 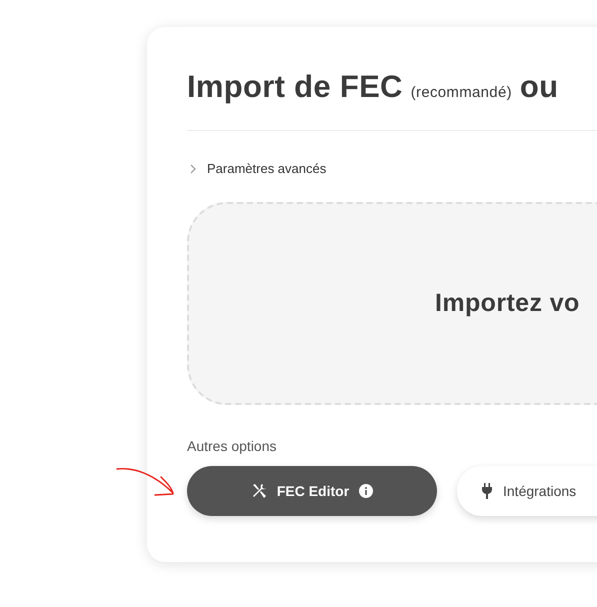 I want to click on info-icon, so click(x=366, y=491).